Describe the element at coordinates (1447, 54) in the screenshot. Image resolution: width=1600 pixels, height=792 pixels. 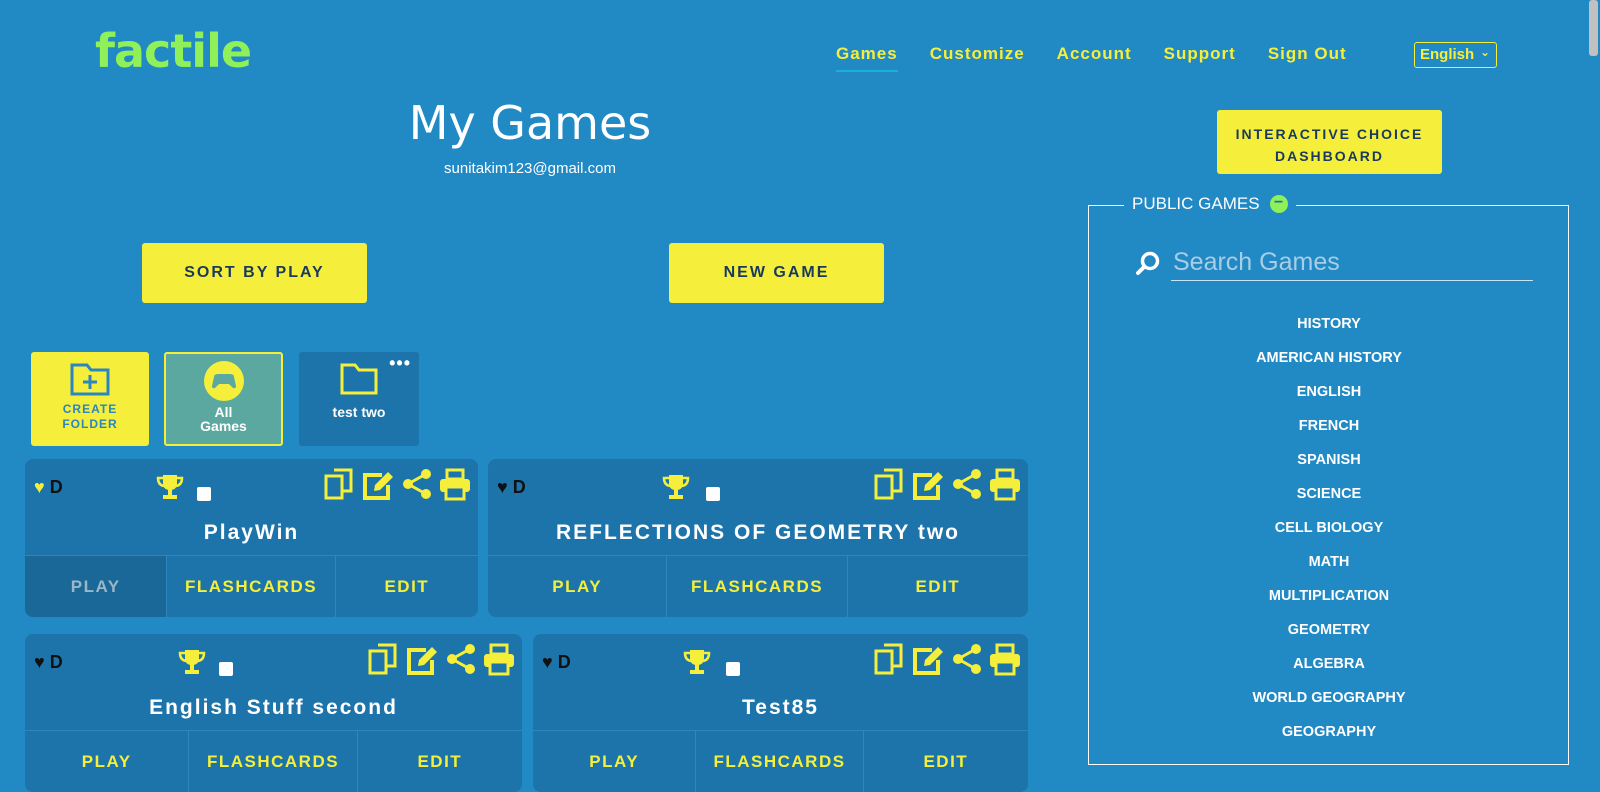
I see `language-value: English` at that location.